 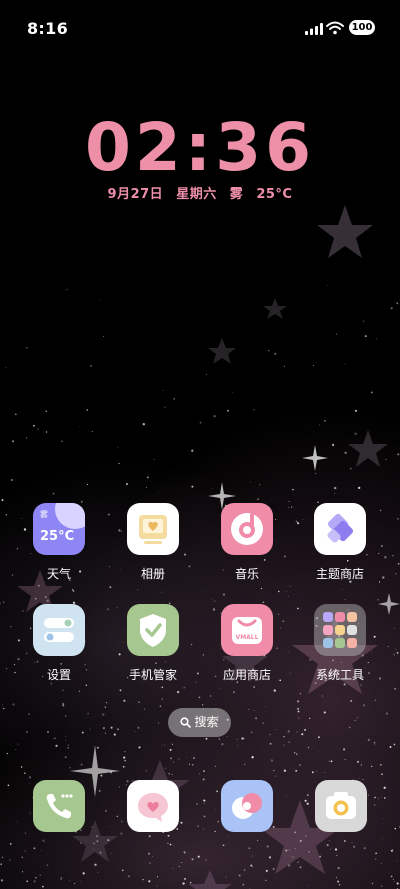 What do you see at coordinates (335, 28) in the screenshot?
I see `wifi-icon` at bounding box center [335, 28].